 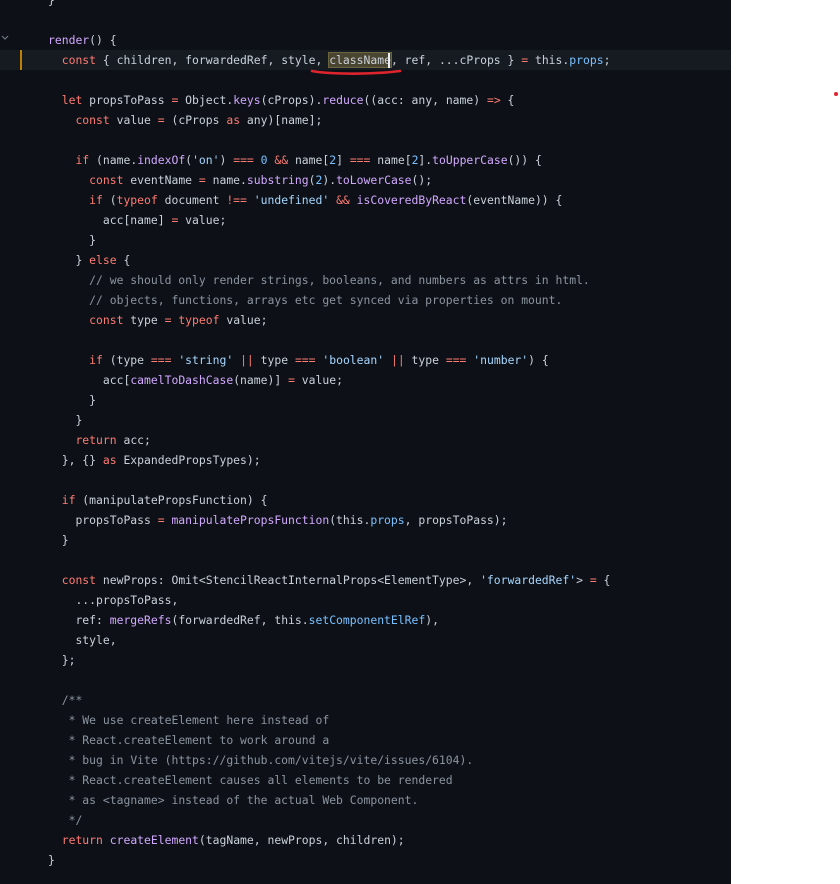 I want to click on code-token: , propsToPass);, so click(x=456, y=520).